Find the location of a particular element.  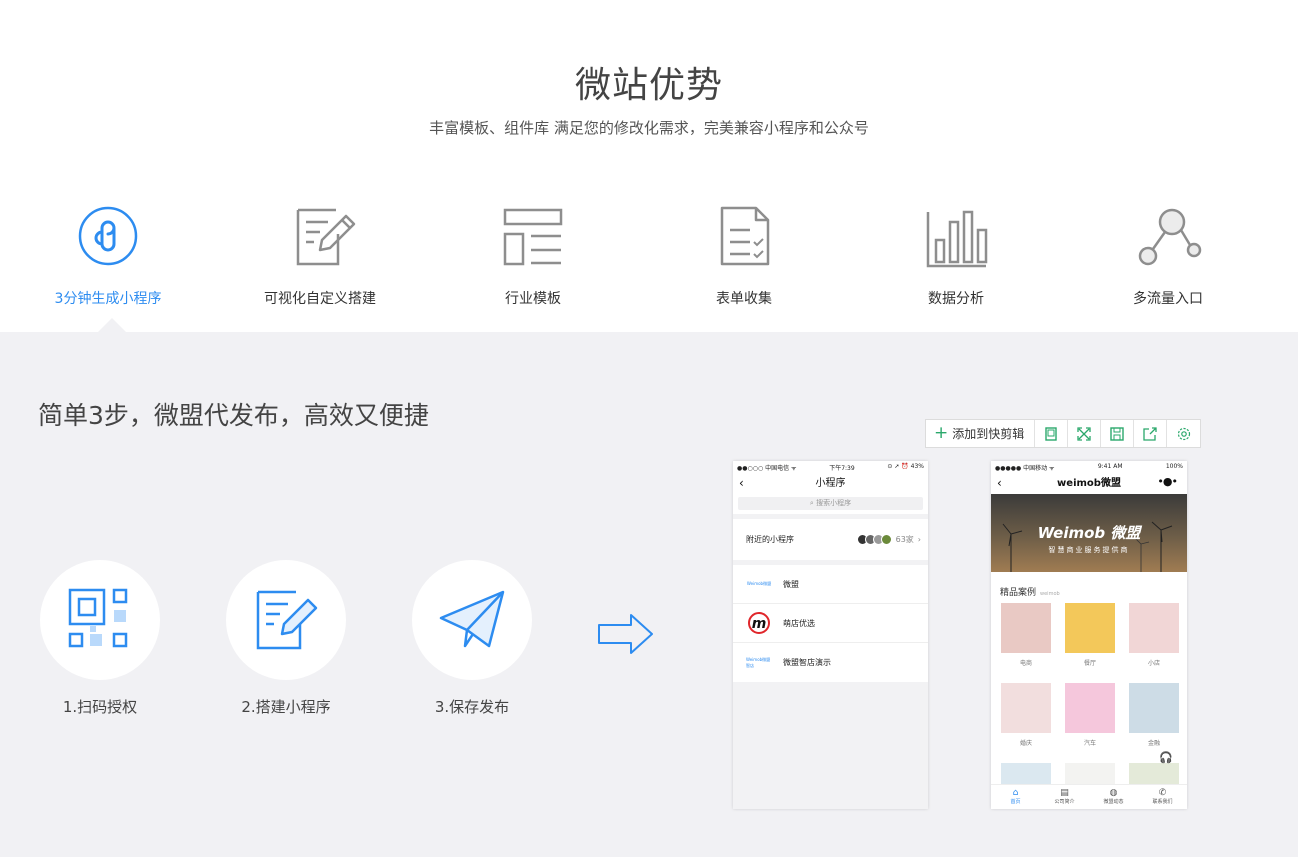

case-item: 电商 is located at coordinates (1026, 643).